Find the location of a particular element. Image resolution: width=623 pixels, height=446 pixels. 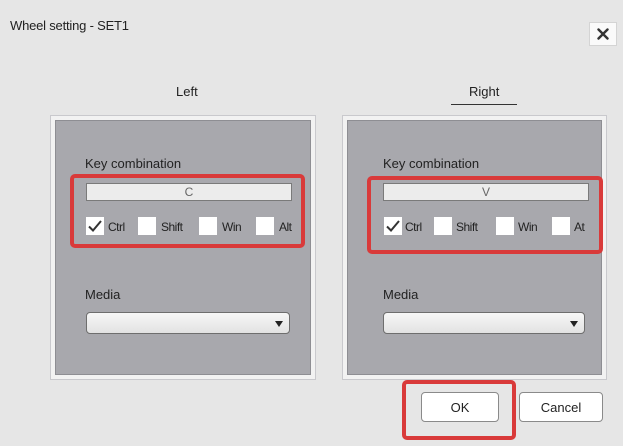

close-icon is located at coordinates (603, 34).